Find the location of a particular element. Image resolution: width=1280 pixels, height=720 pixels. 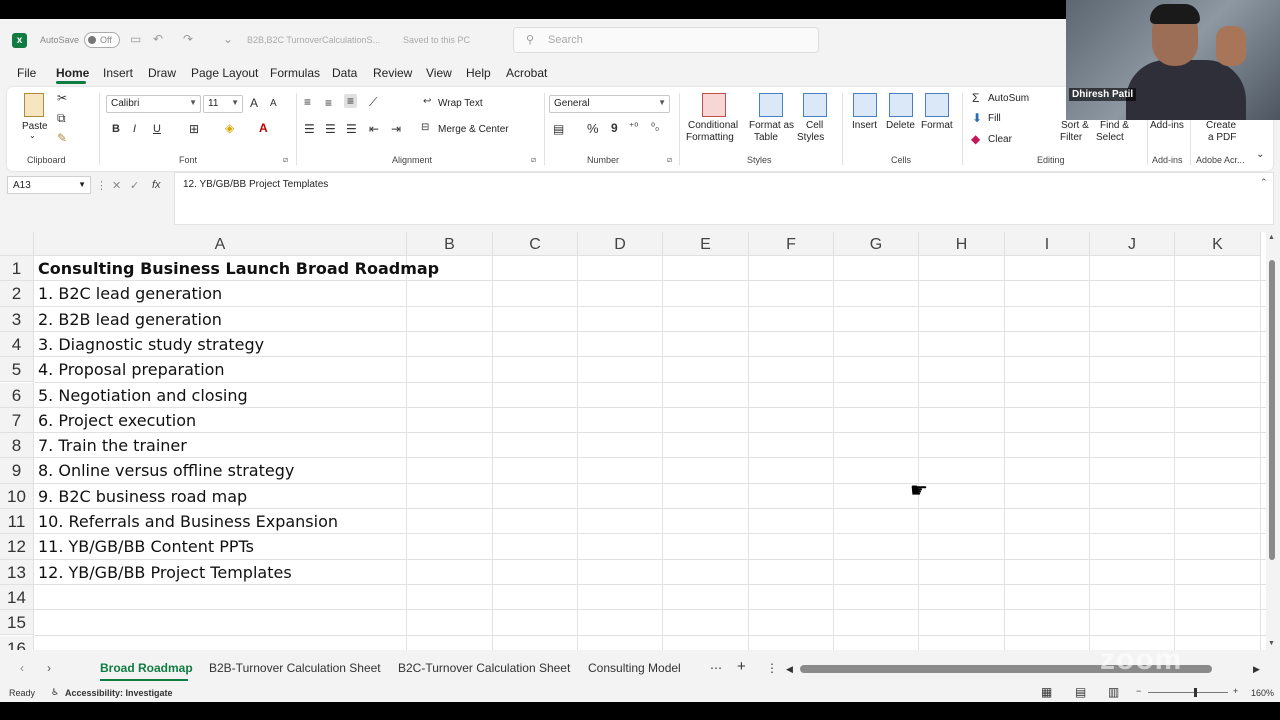

alignment-dialog-launcher-icon: ⧄ is located at coordinates (533, 160).